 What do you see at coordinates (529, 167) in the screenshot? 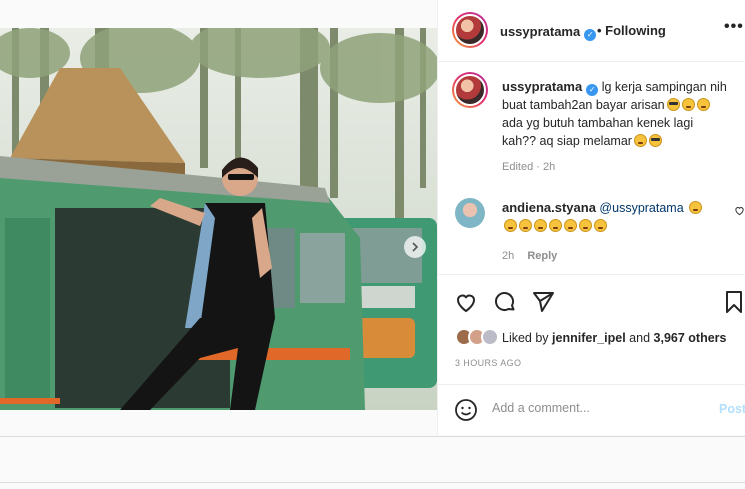
I see `caption-edited-time: Edited · 2h` at bounding box center [529, 167].